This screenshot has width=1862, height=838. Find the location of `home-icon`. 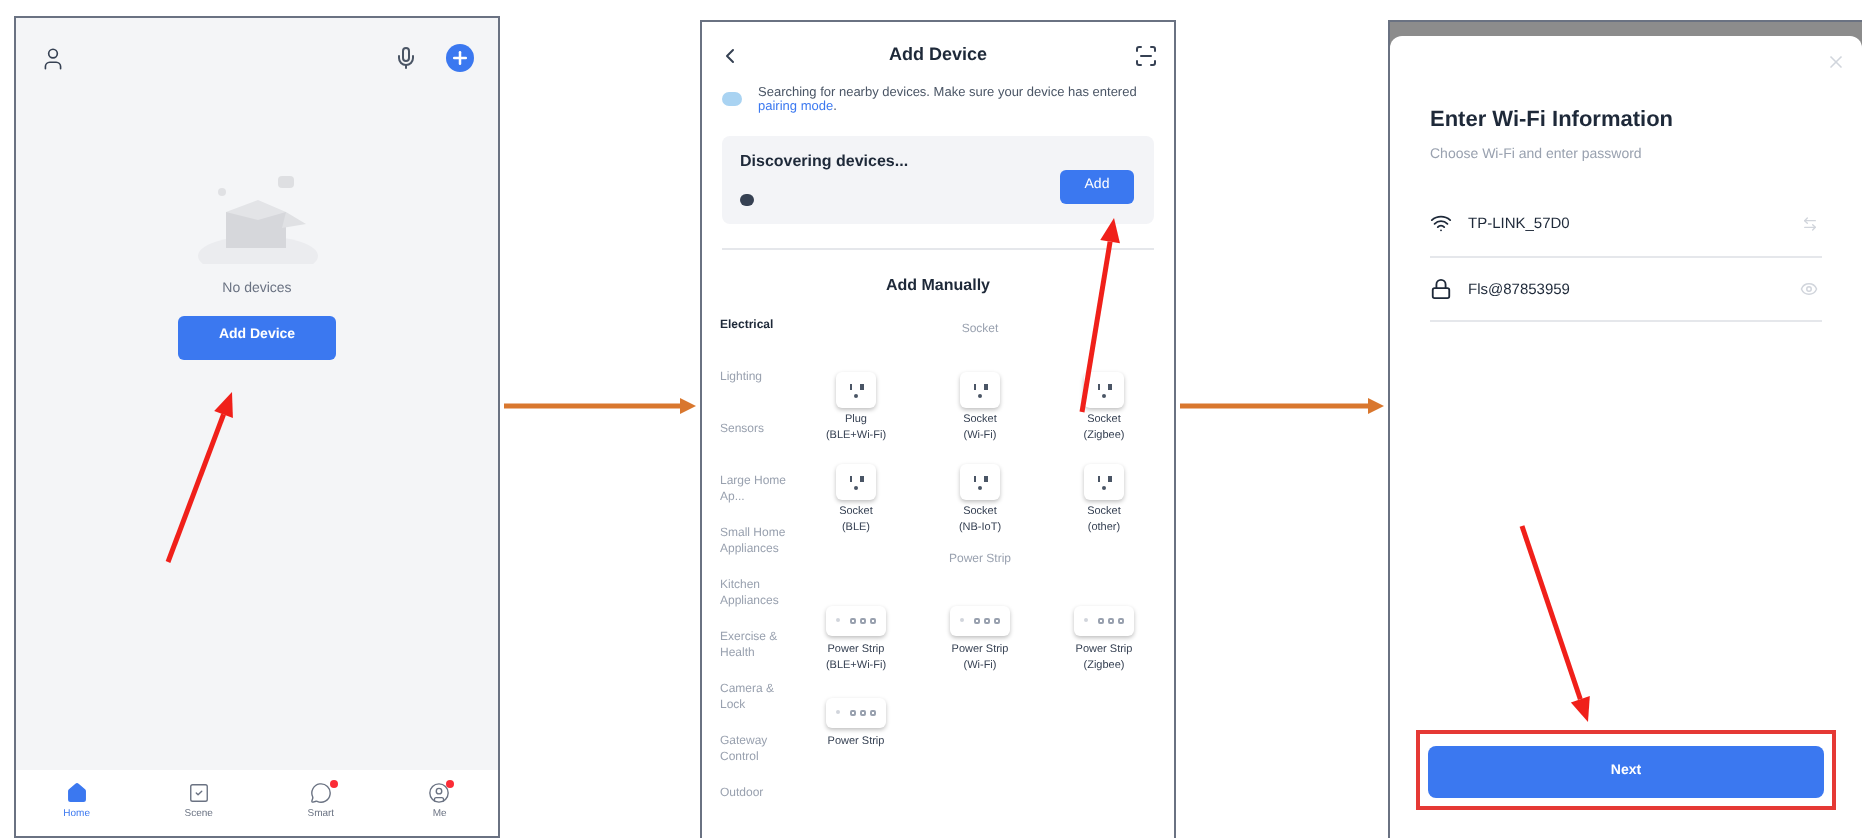

home-icon is located at coordinates (76, 793).